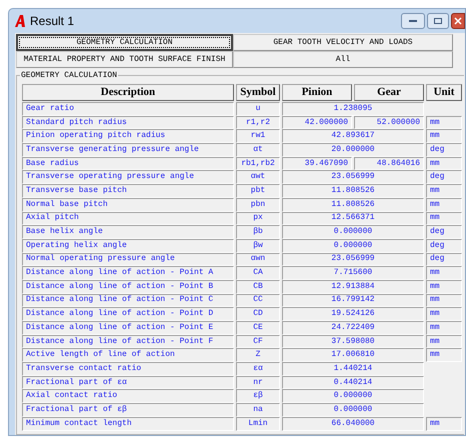 Image resolution: width=466 pixels, height=438 pixels. What do you see at coordinates (353, 341) in the screenshot?
I see `table-cell: 37.598080` at bounding box center [353, 341].